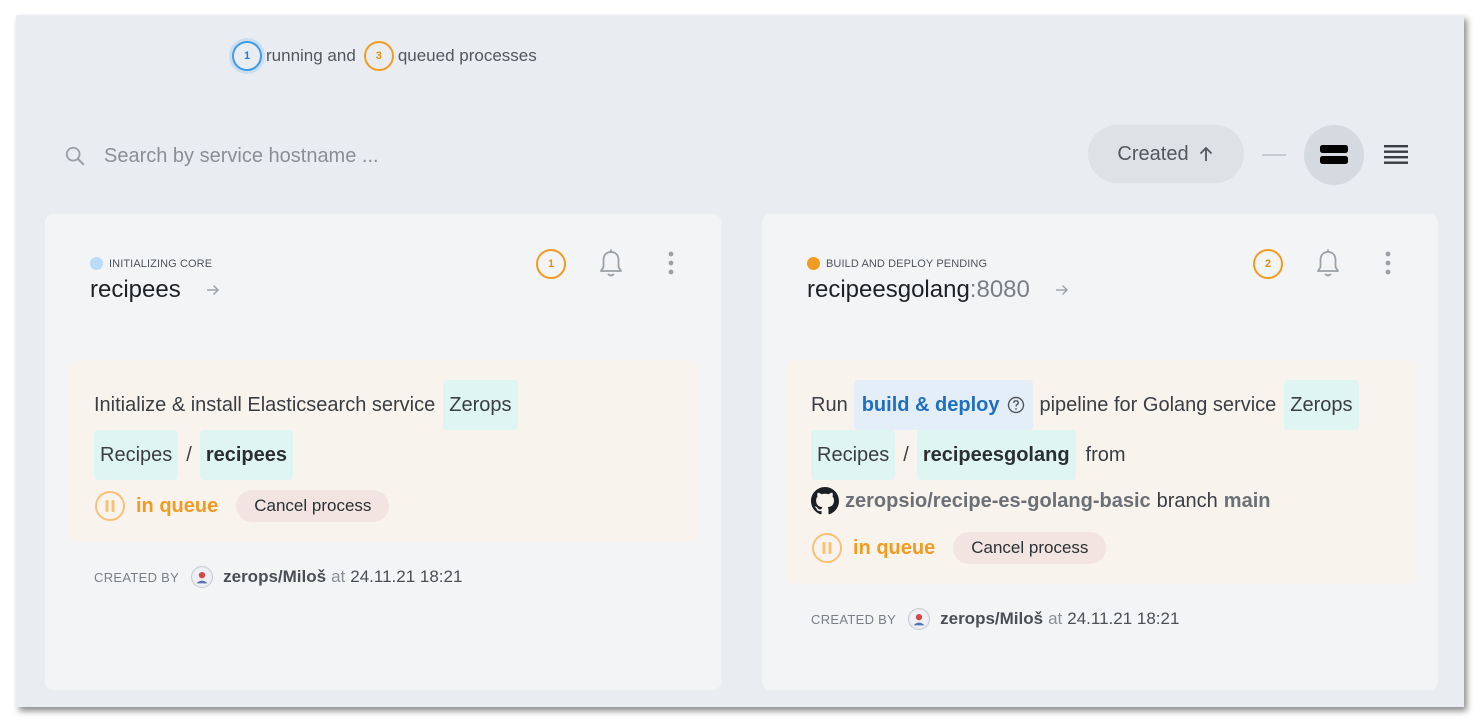 Image resolution: width=1482 pixels, height=725 pixels. Describe the element at coordinates (999, 289) in the screenshot. I see `hostname-port: :8080` at that location.